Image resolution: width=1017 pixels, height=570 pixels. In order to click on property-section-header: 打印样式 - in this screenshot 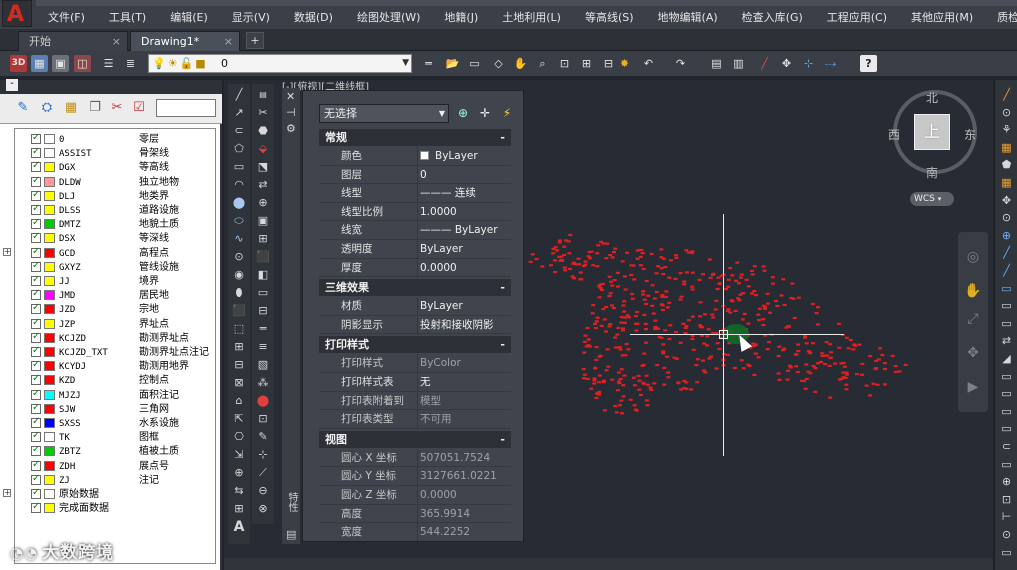, I will do `click(415, 345)`.